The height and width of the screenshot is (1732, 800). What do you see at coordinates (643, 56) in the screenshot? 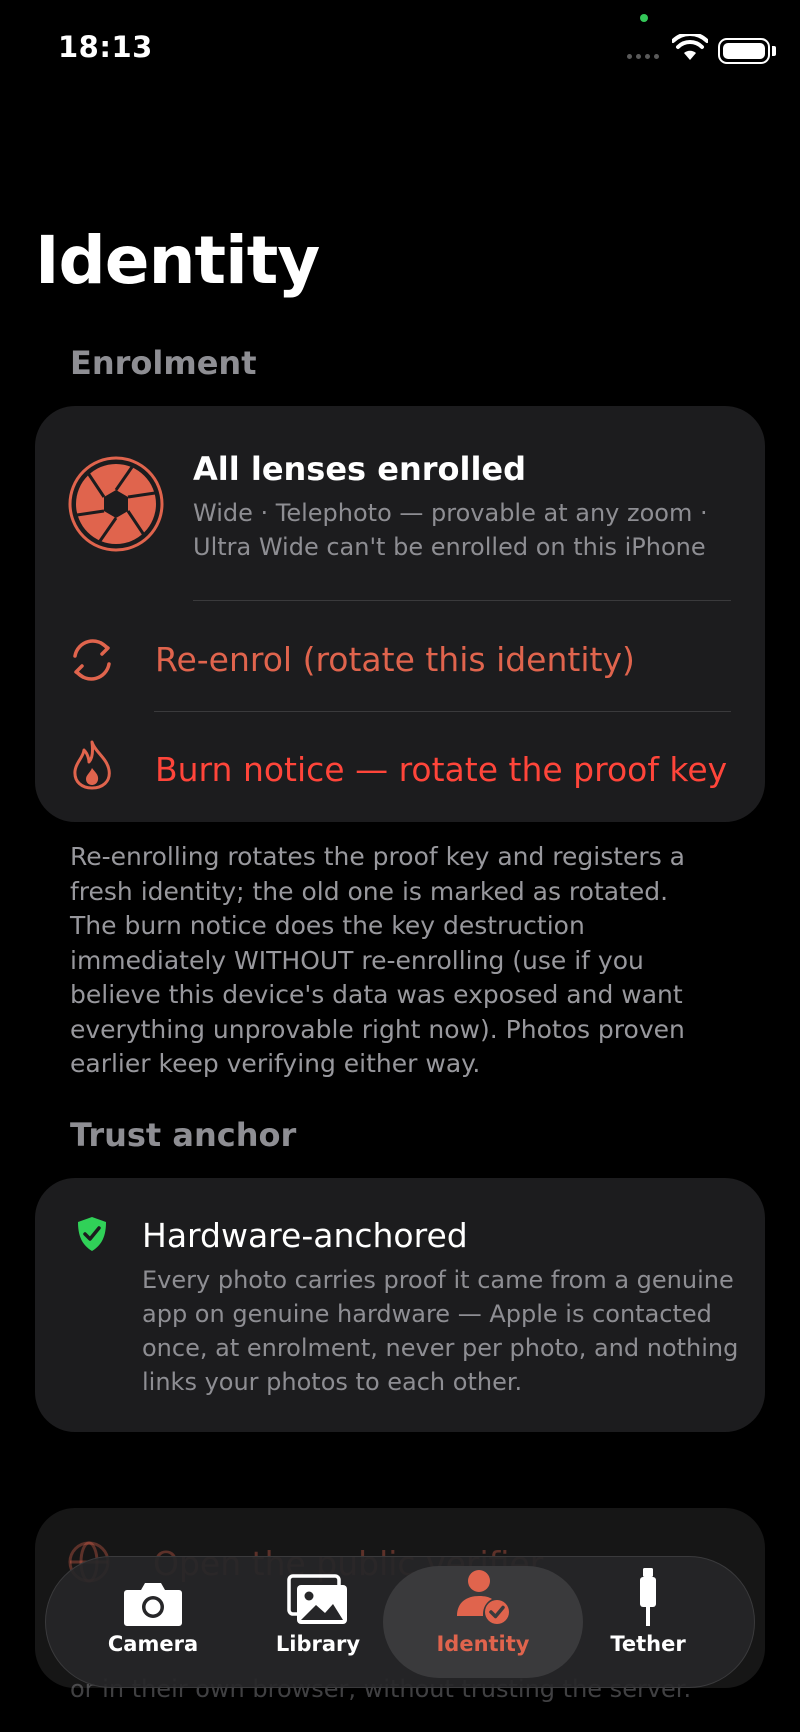
I see `cellular-signal-icon` at bounding box center [643, 56].